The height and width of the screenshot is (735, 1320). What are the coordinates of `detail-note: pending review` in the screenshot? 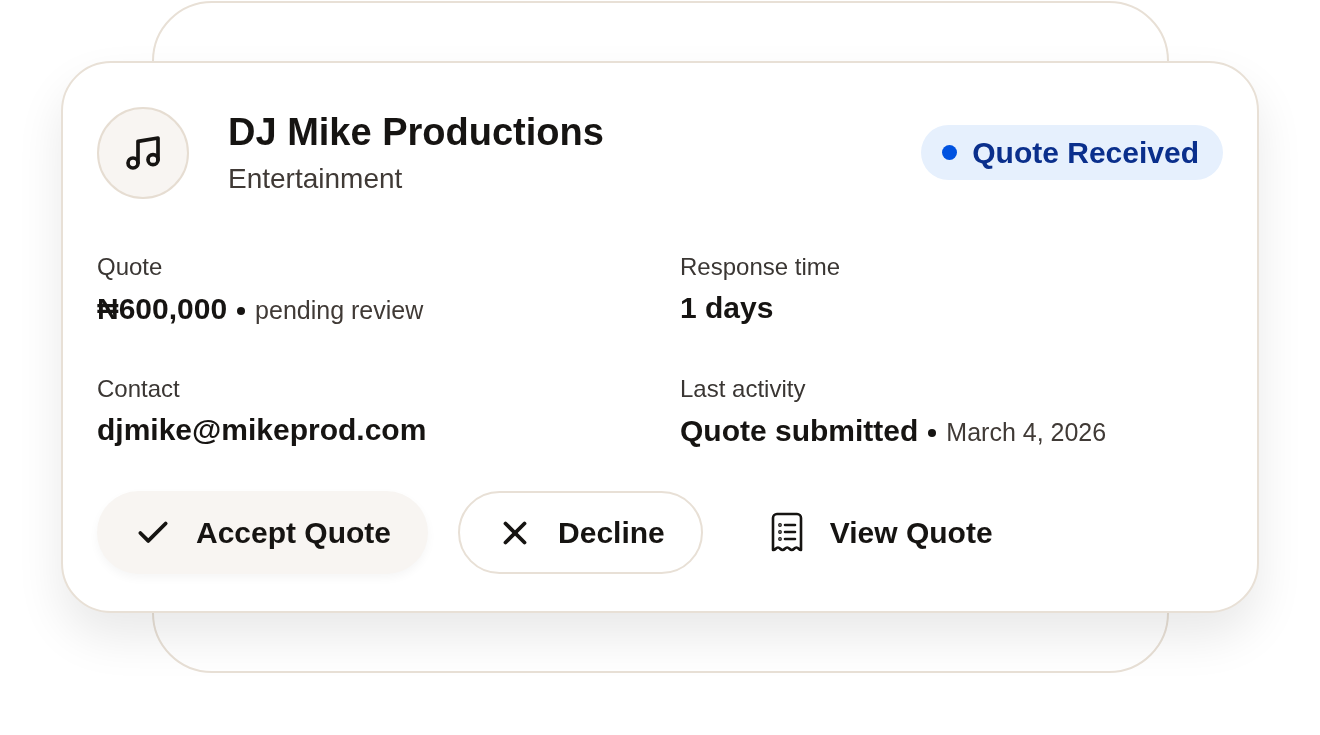 It's located at (339, 310).